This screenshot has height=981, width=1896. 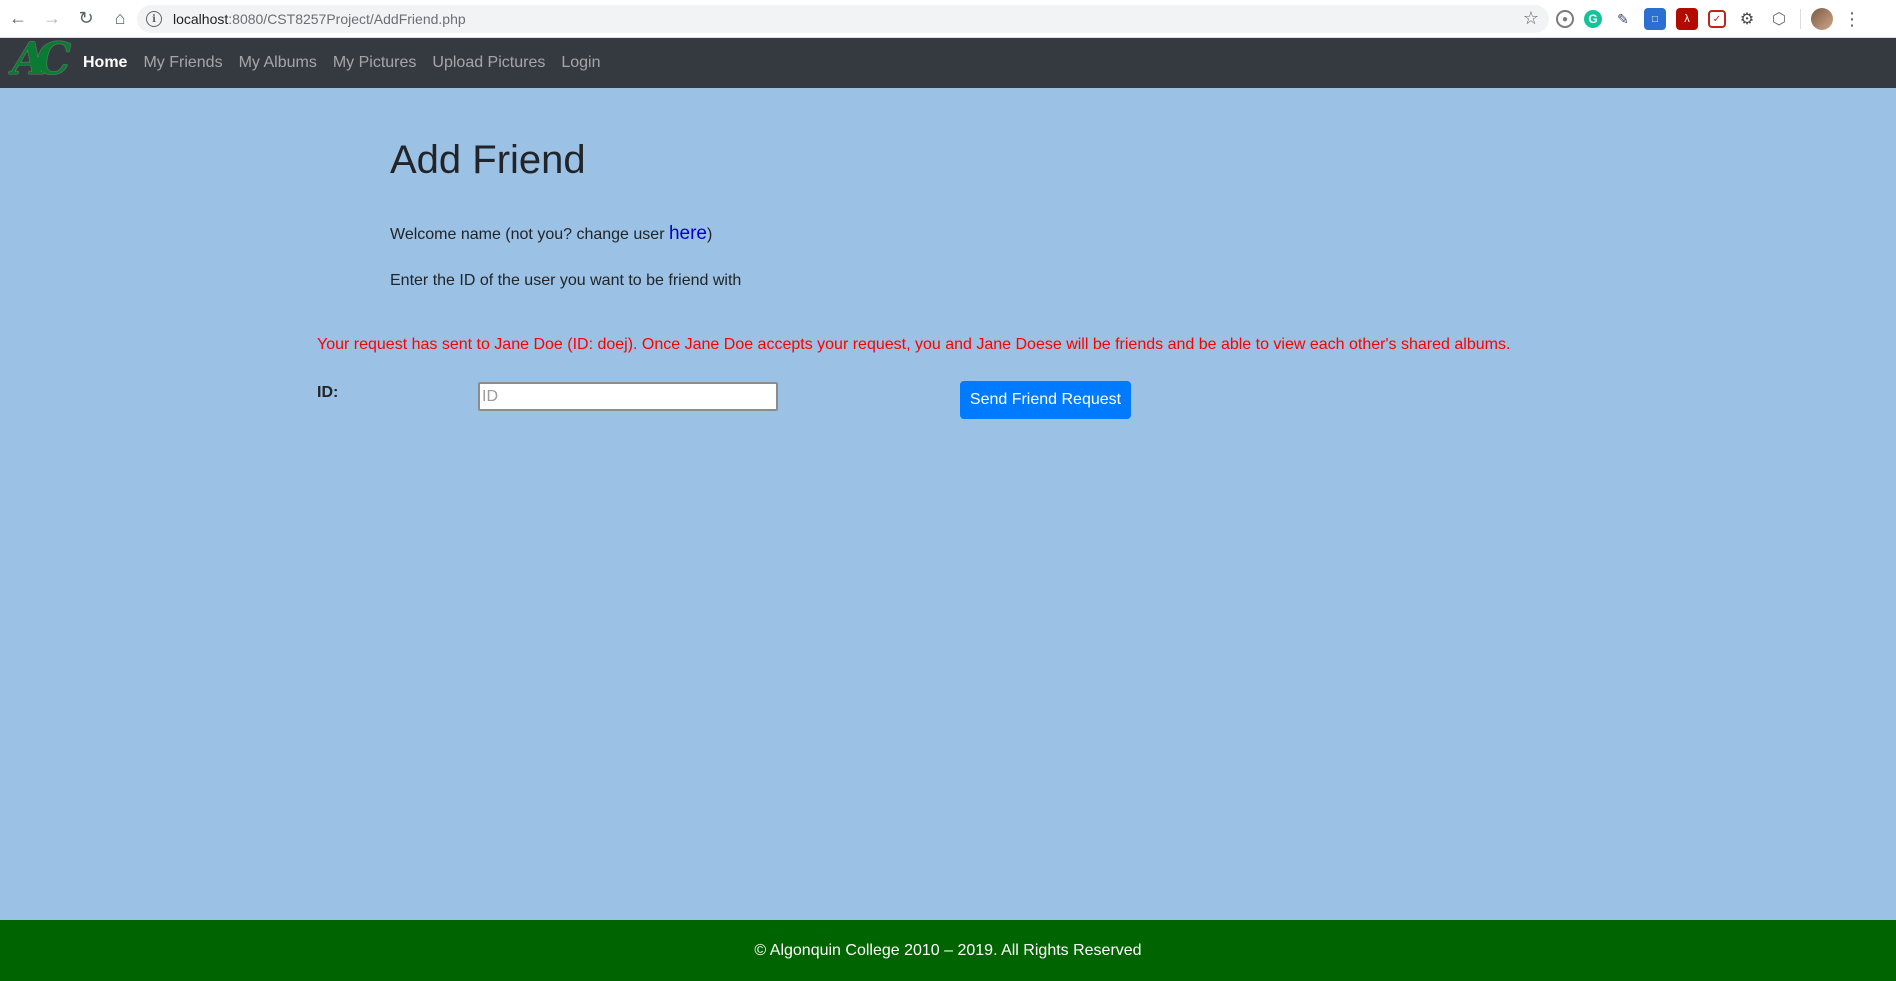 I want to click on nav-link-my-friends: My Friends, so click(x=182, y=63).